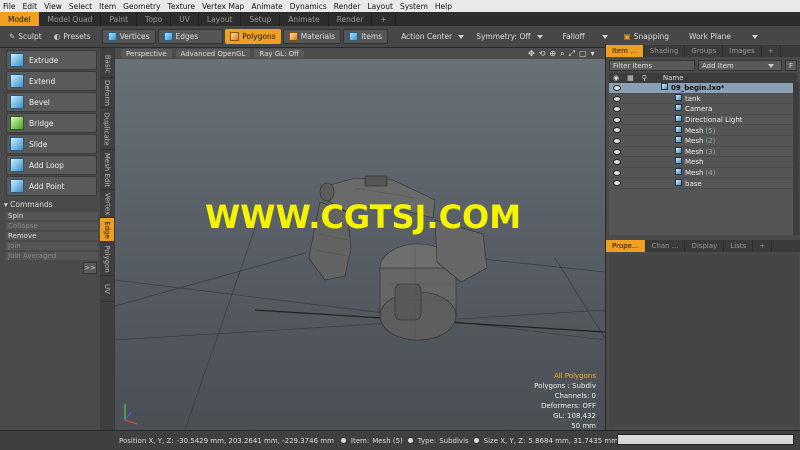 Image resolution: width=800 pixels, height=450 pixels. I want to click on add-item-dropdown: Add Item, so click(740, 65).